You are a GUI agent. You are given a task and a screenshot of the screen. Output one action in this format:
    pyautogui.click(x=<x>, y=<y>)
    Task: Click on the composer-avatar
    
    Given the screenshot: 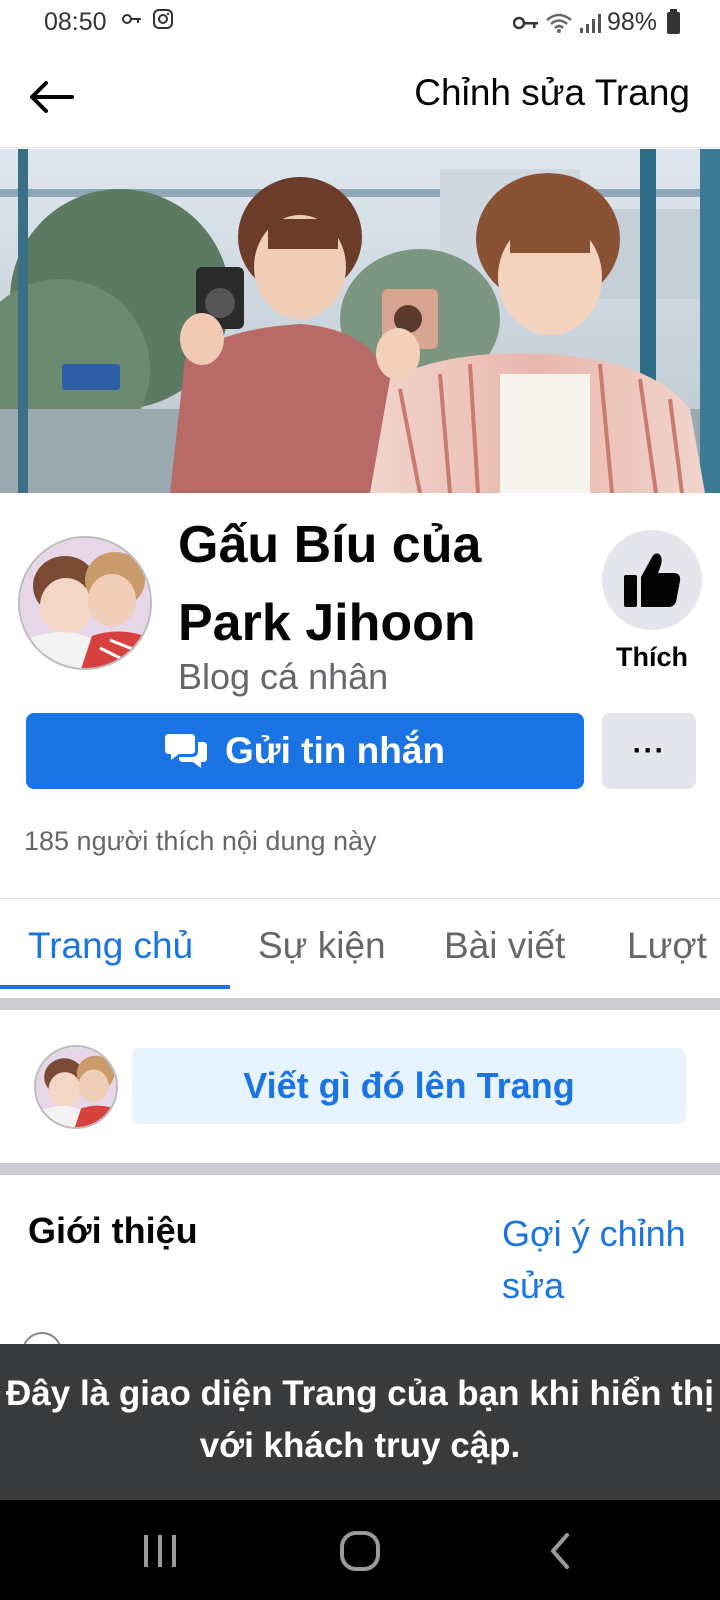 What is the action you would take?
    pyautogui.click(x=76, y=1087)
    